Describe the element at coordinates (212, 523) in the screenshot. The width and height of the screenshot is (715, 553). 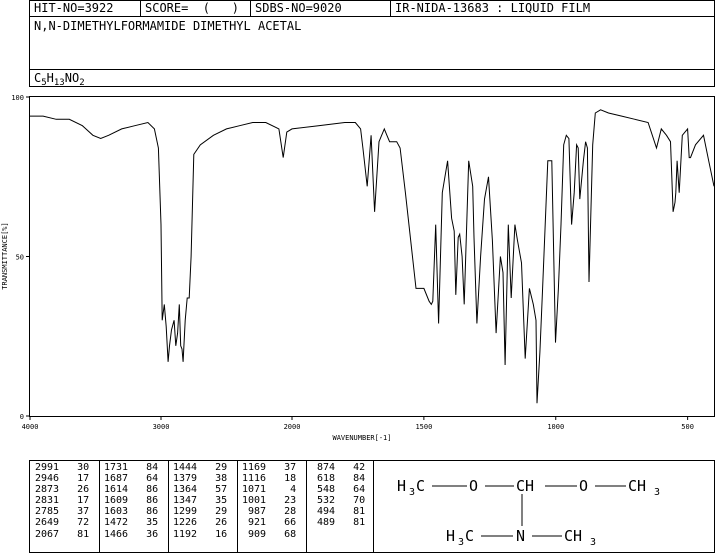
I see `peak-transmittance: 26` at that location.